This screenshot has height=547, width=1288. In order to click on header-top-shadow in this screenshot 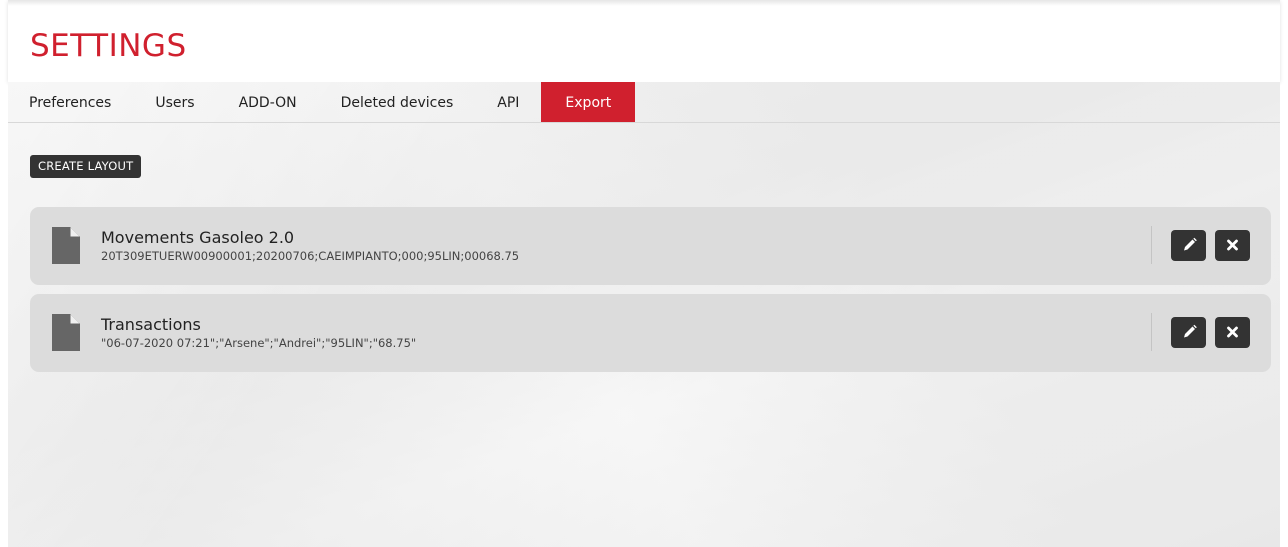, I will do `click(644, 3)`.